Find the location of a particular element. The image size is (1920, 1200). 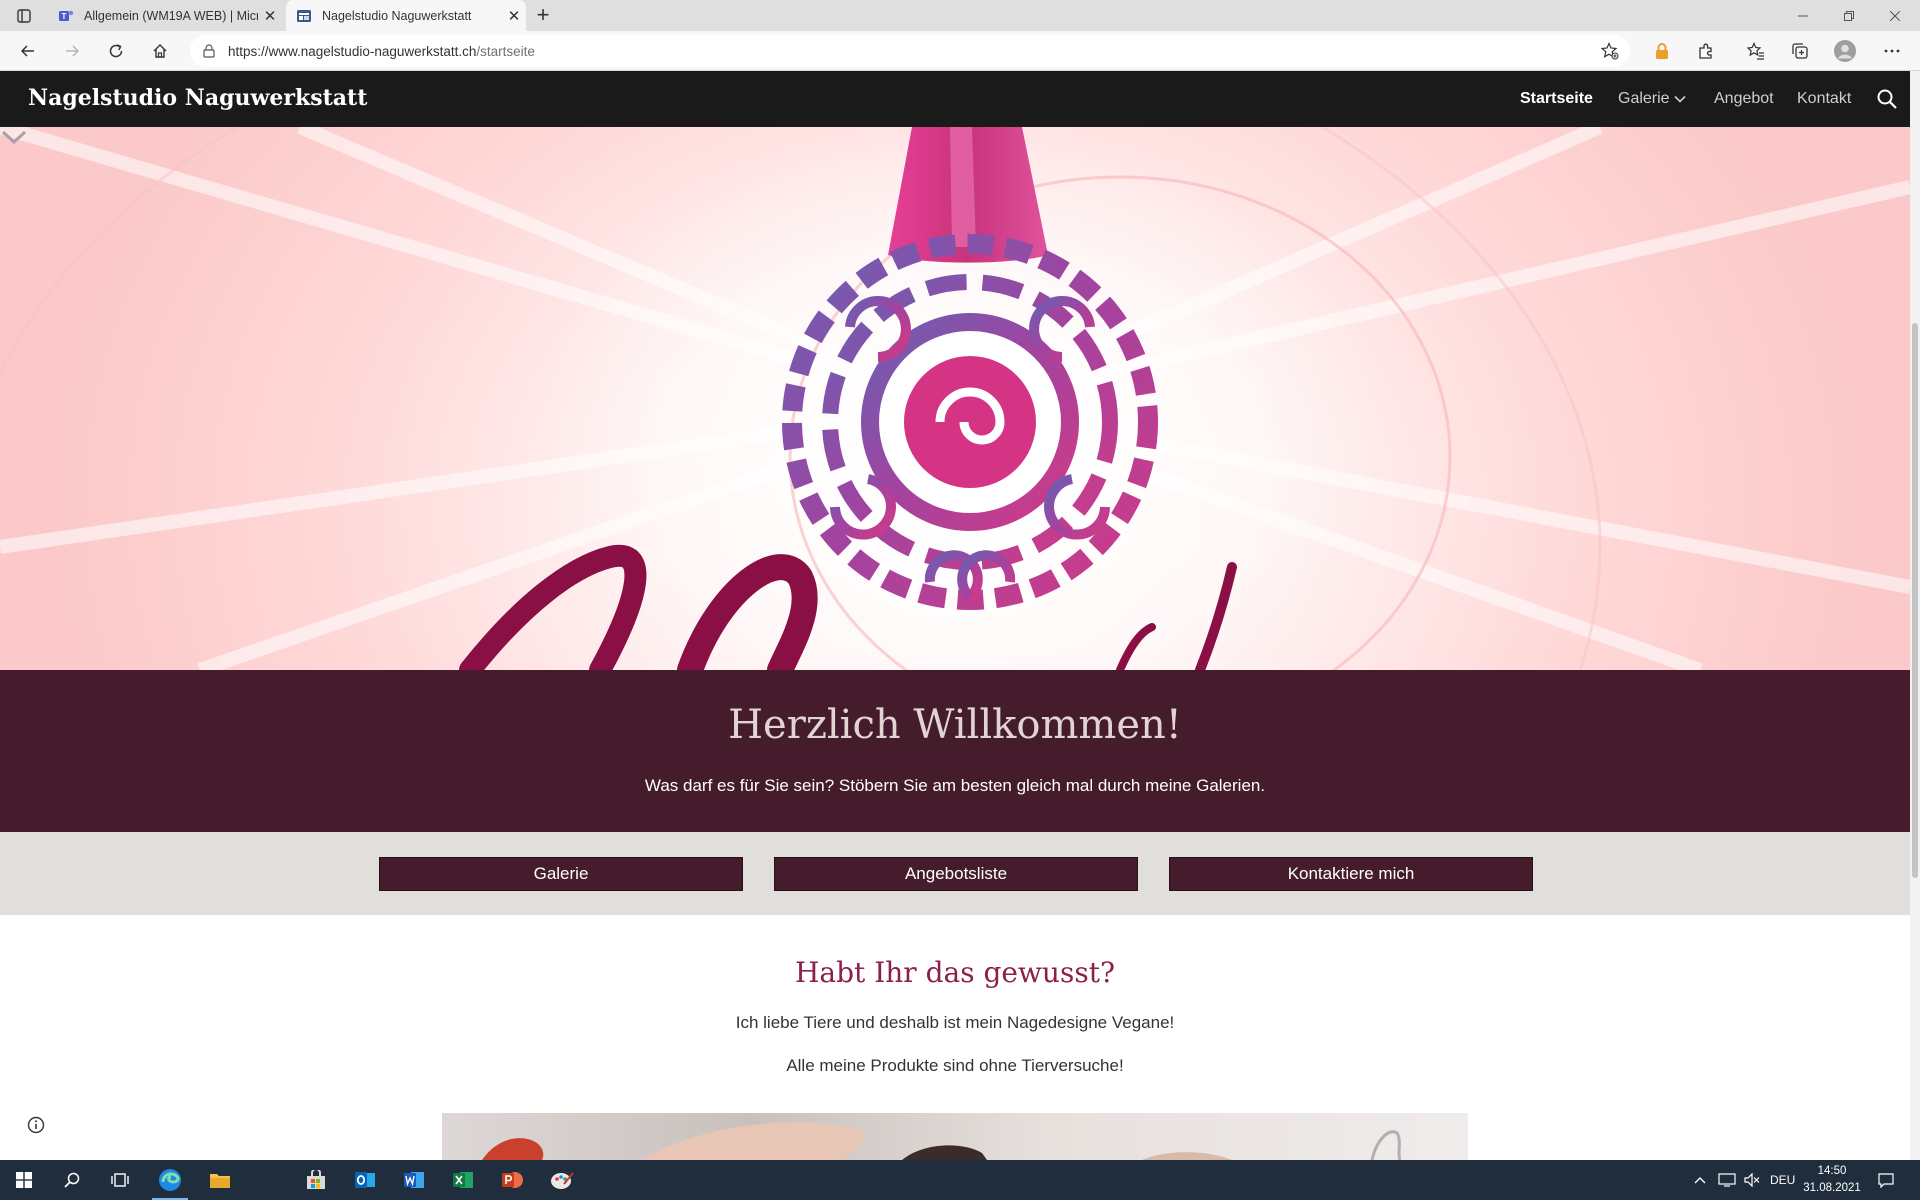

volume-muted-icon is located at coordinates (1752, 1180).